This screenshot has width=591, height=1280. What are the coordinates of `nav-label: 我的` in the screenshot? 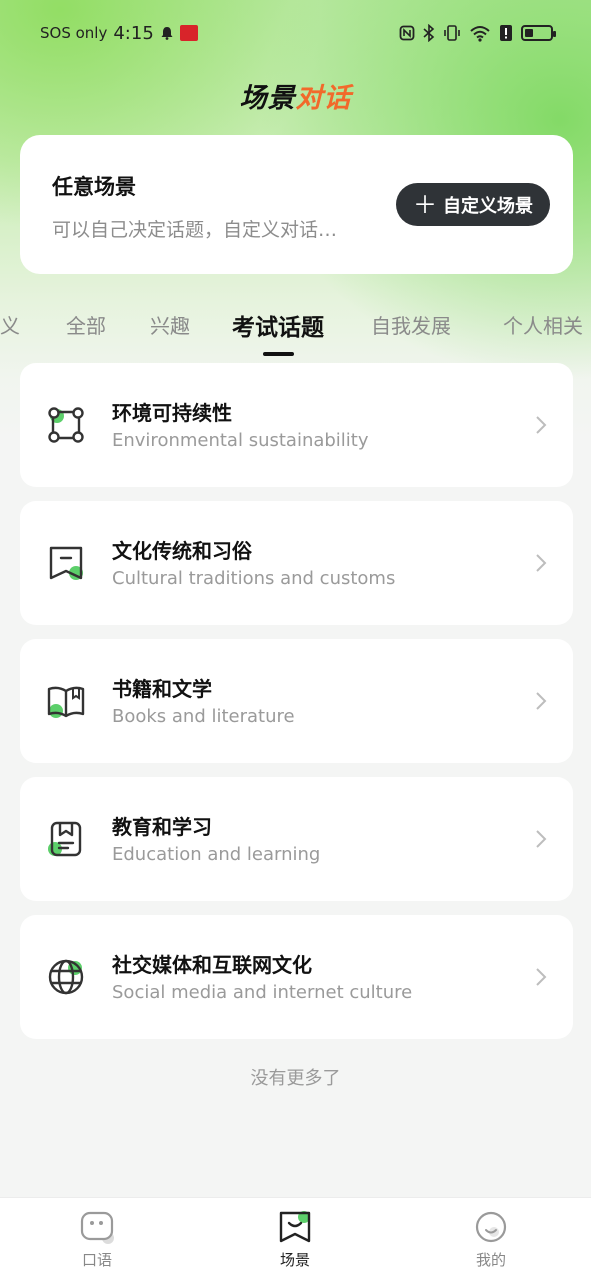 It's located at (490, 1260).